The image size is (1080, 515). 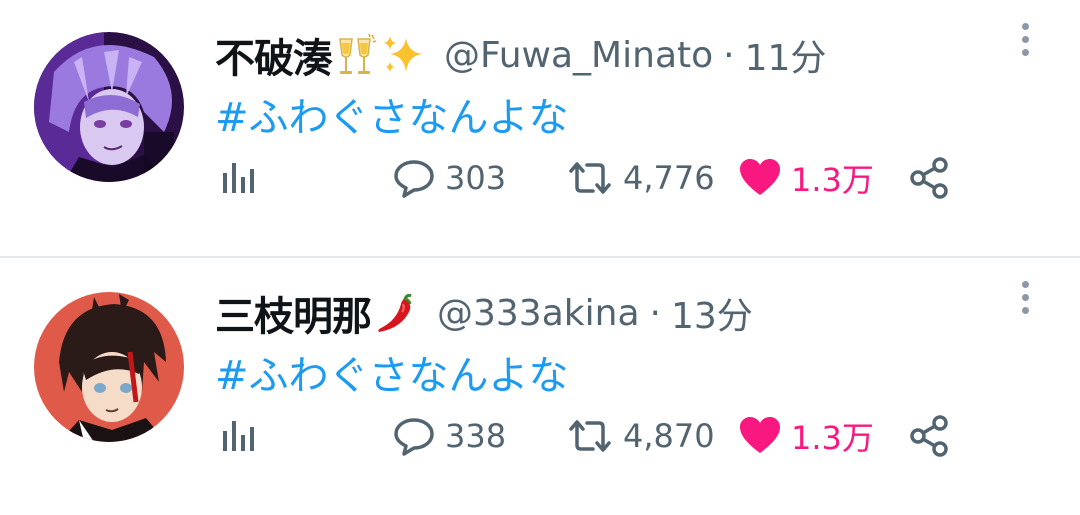 I want to click on retweet-button: 4,870, so click(x=640, y=436).